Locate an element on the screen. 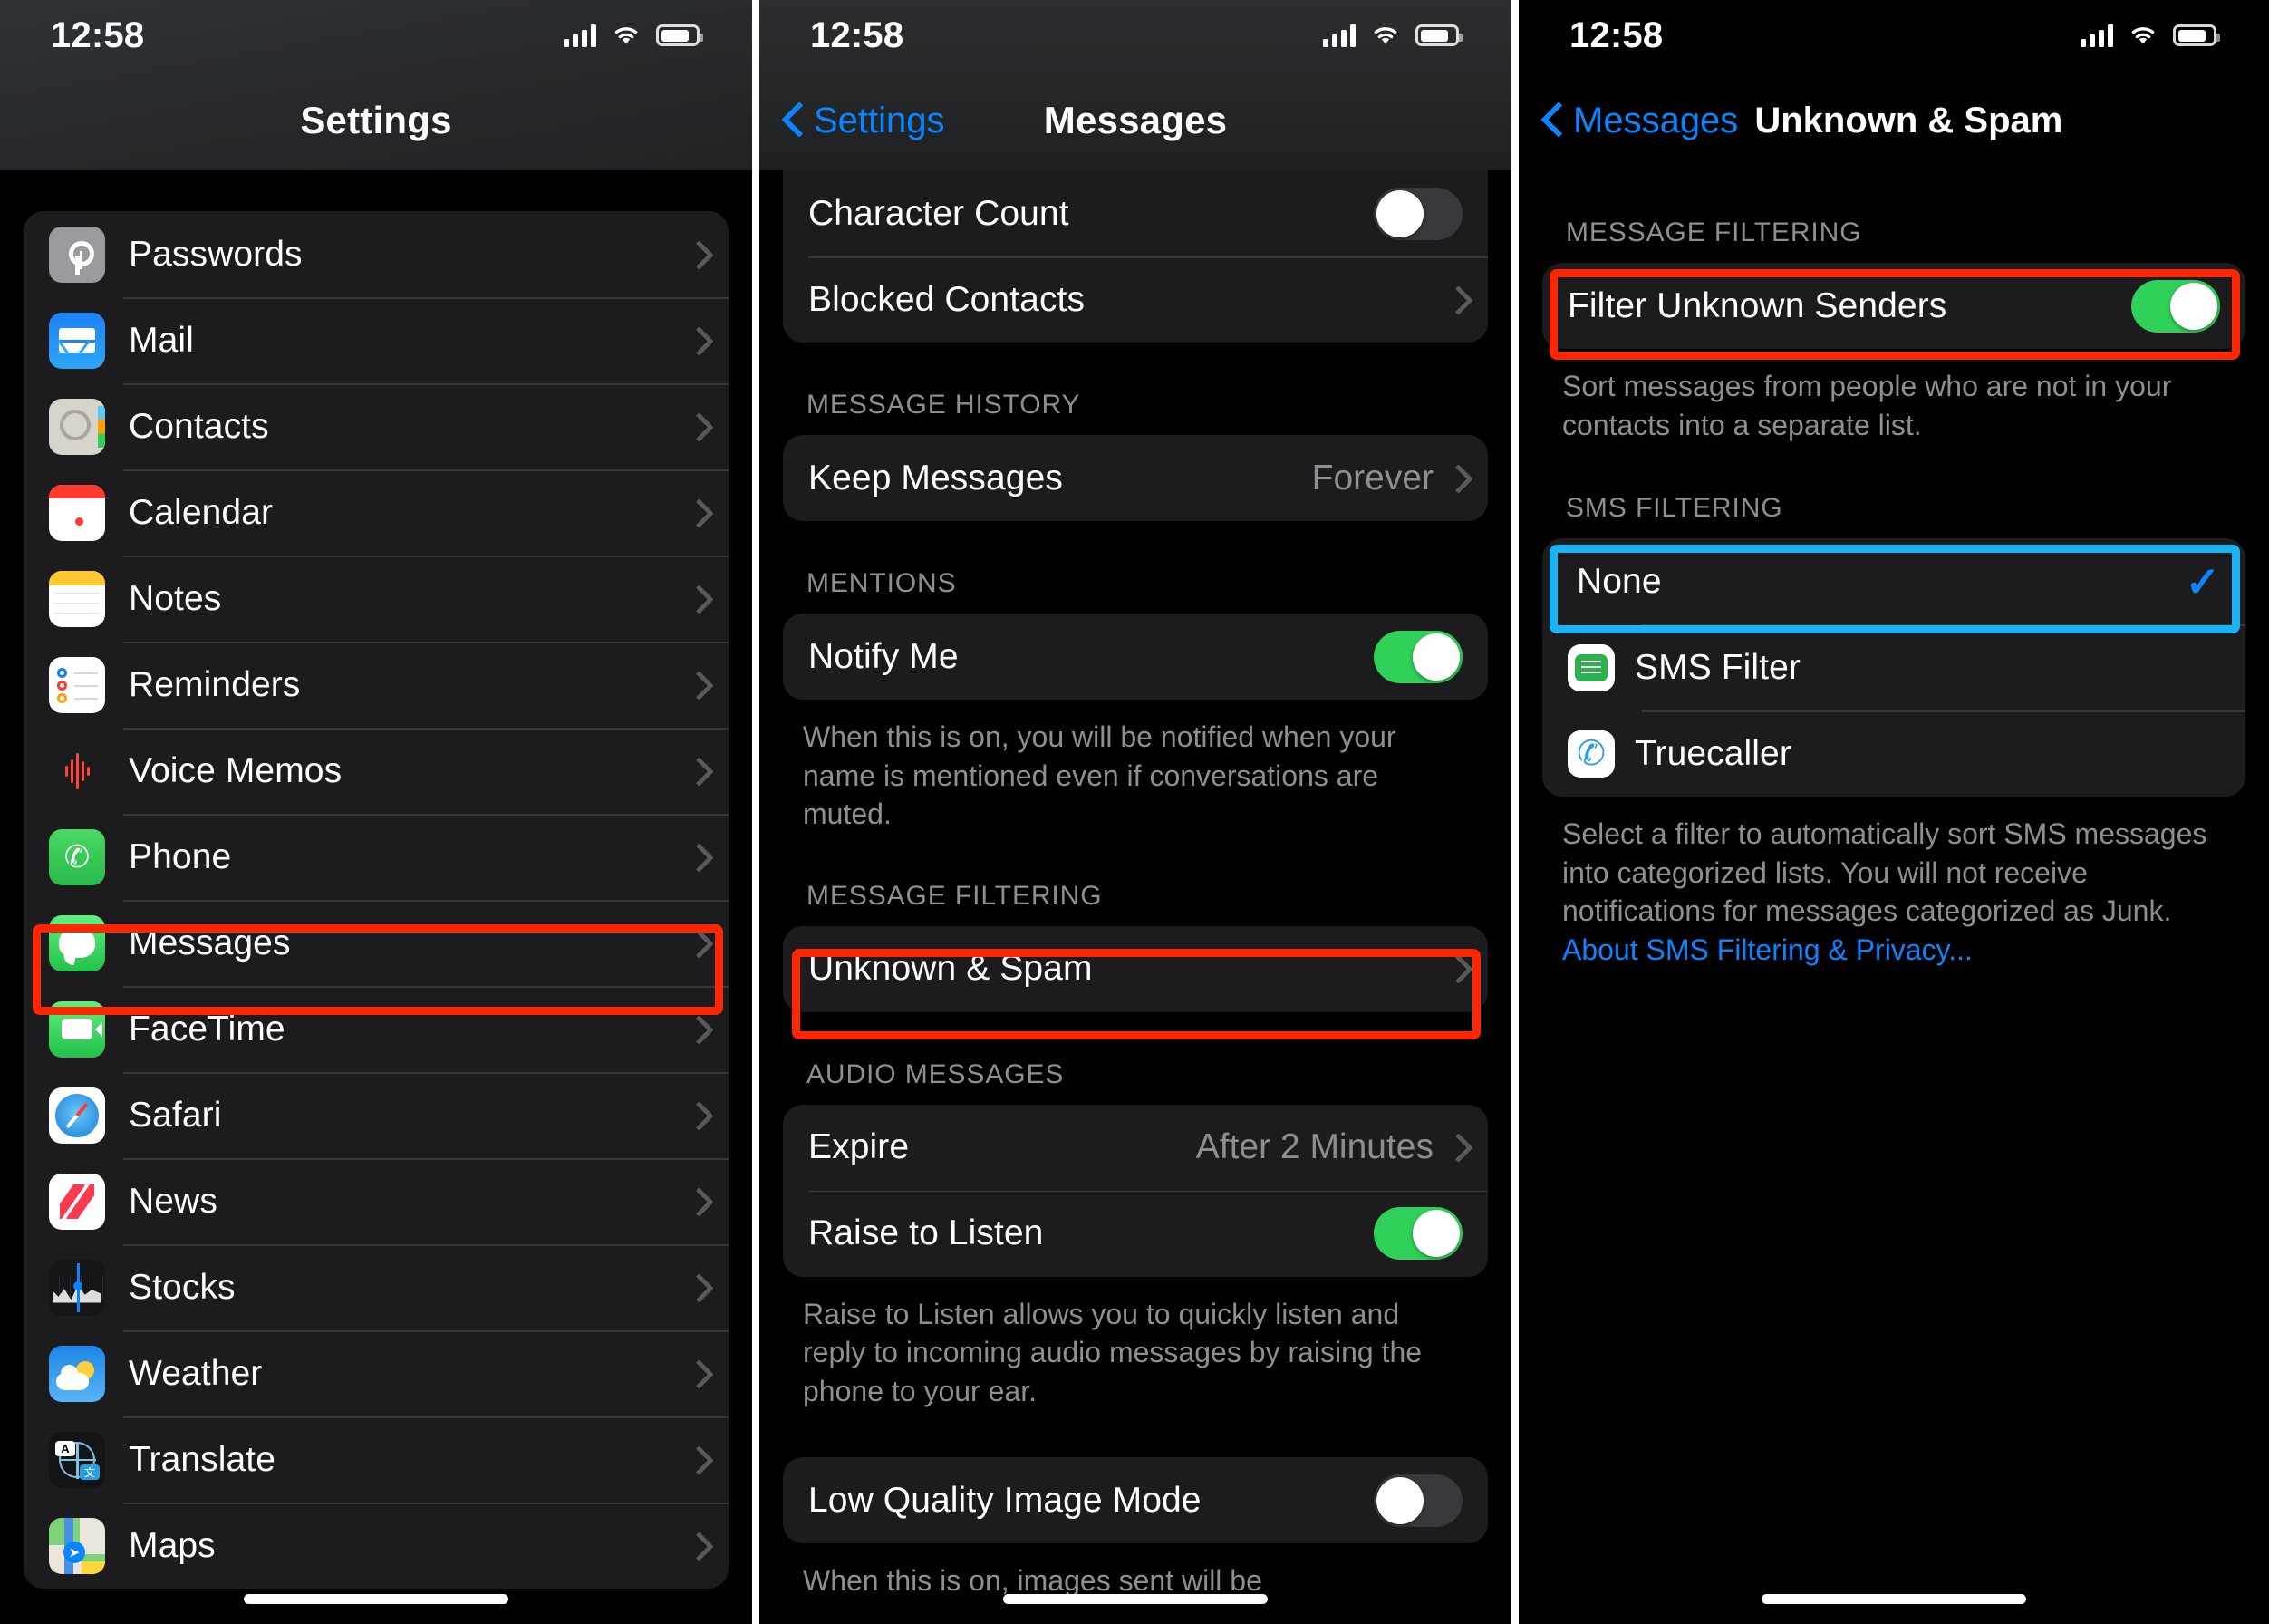 This screenshot has height=1624, width=2269. row-value: After 2 Minutes is located at coordinates (1314, 1147).